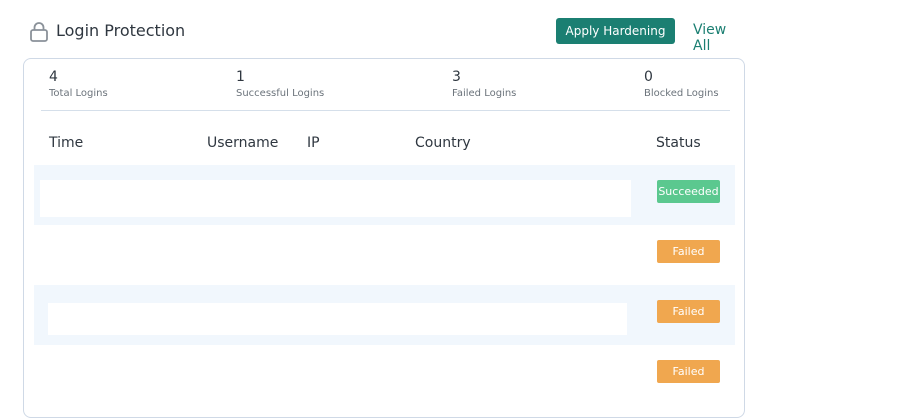  Describe the element at coordinates (121, 30) in the screenshot. I see `page-title: Login Protection` at that location.